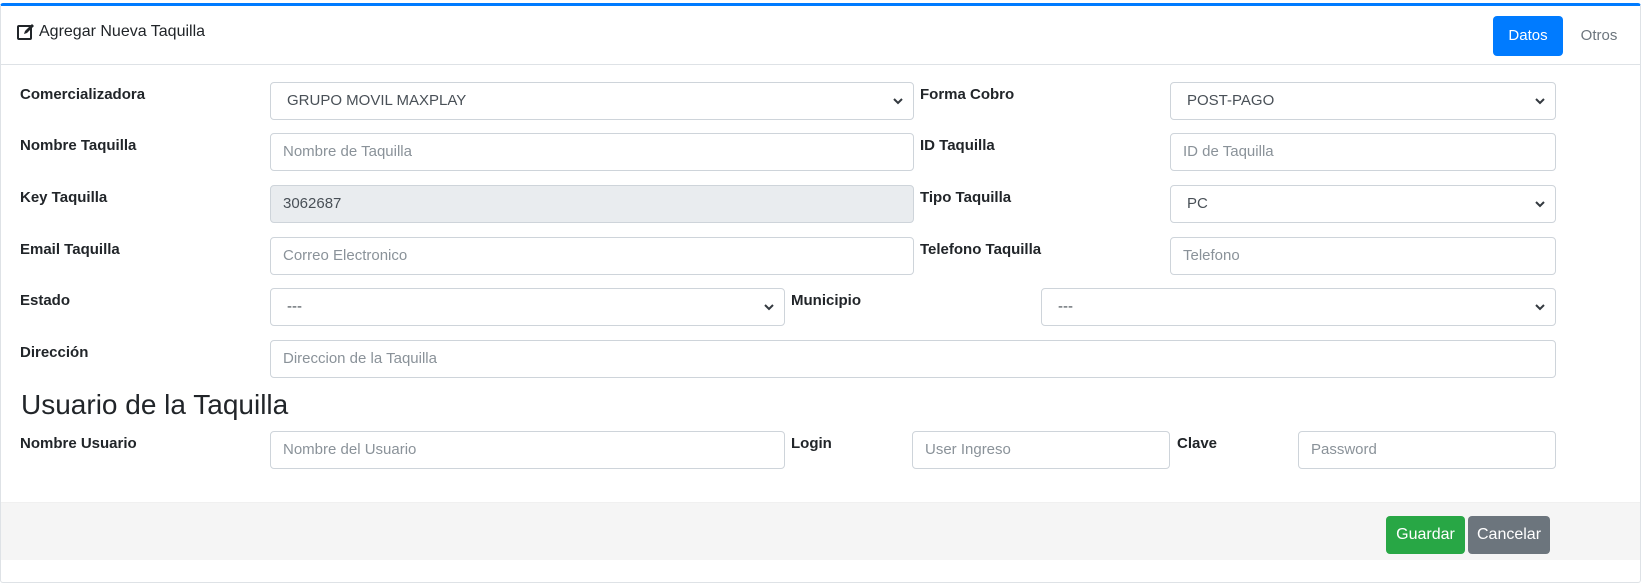 The width and height of the screenshot is (1641, 586). What do you see at coordinates (54, 352) in the screenshot?
I see `direccion-label: Dirección` at bounding box center [54, 352].